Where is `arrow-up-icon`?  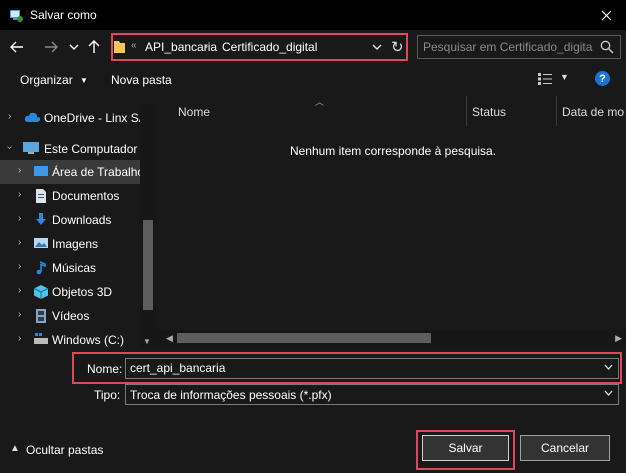 arrow-up-icon is located at coordinates (94, 46).